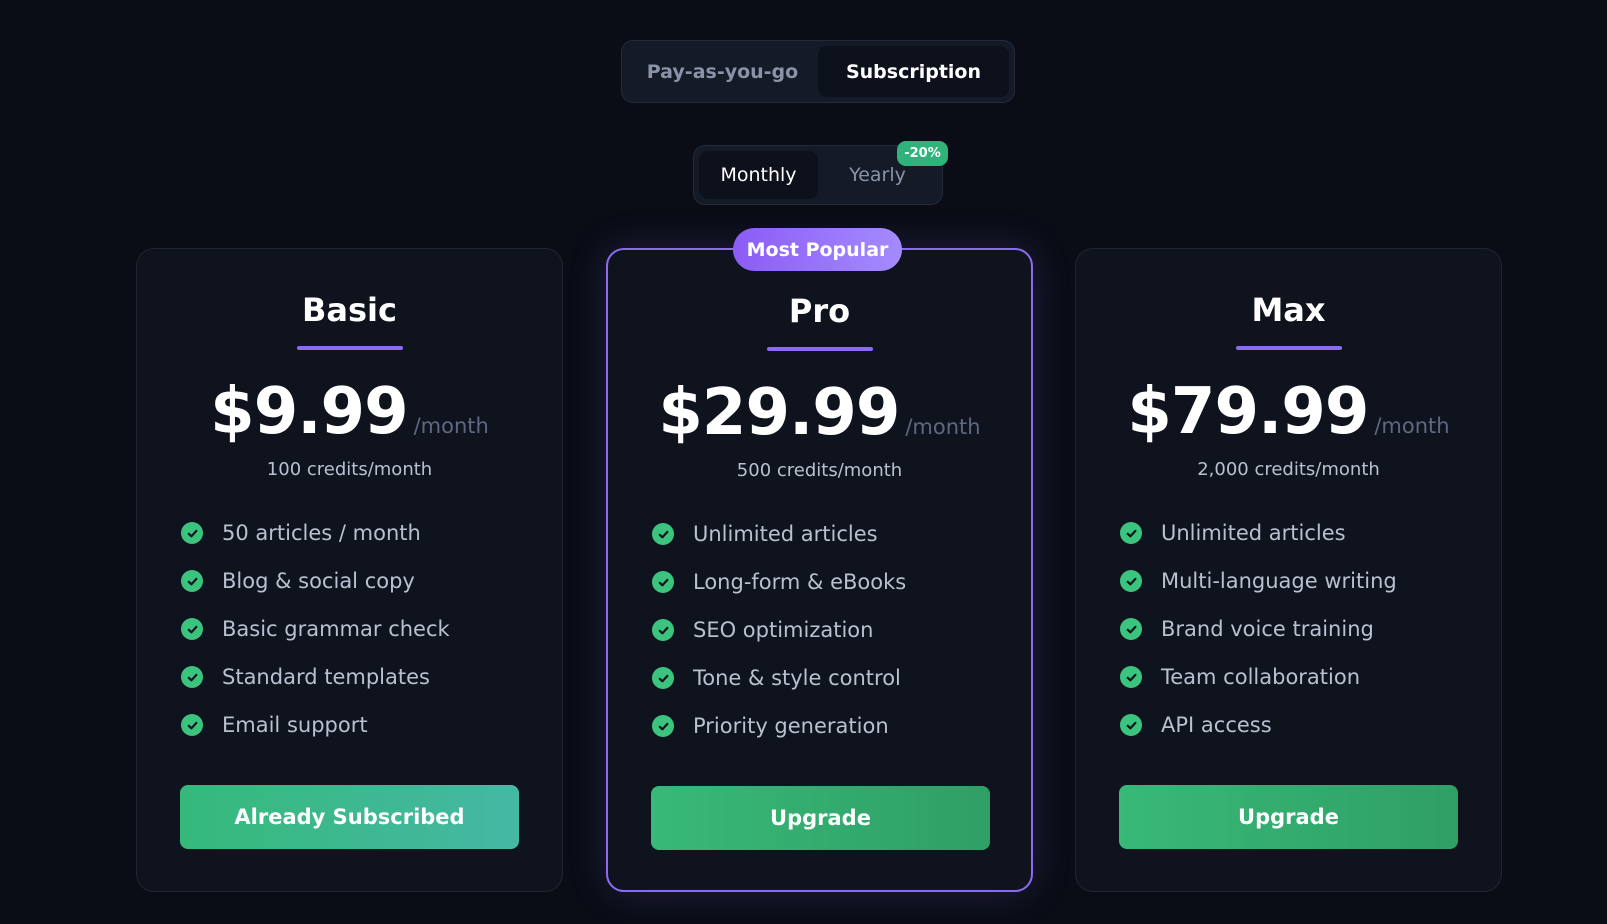 This screenshot has width=1607, height=924. What do you see at coordinates (797, 678) in the screenshot?
I see `feature-label: Tone & style control` at bounding box center [797, 678].